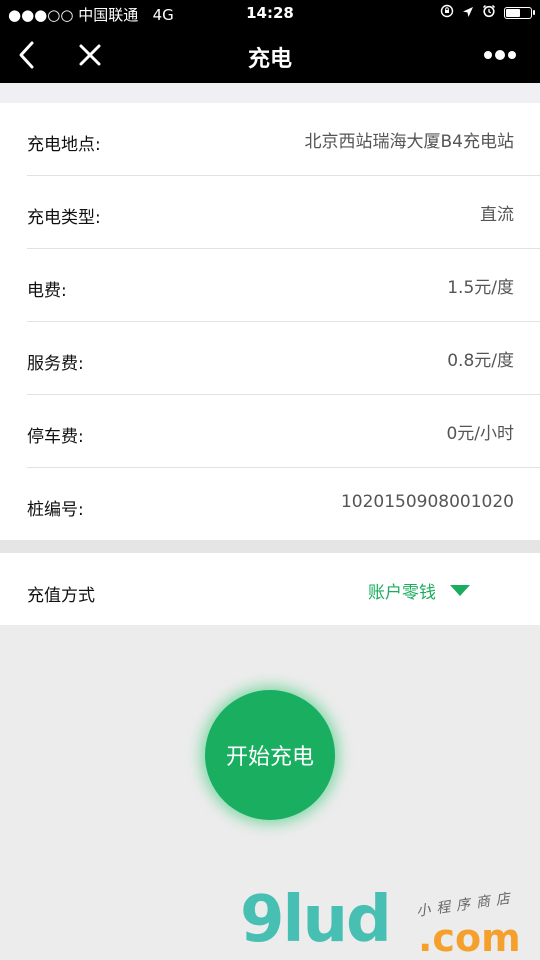  I want to click on info-row-type: 充电类型: 直流, so click(270, 212).